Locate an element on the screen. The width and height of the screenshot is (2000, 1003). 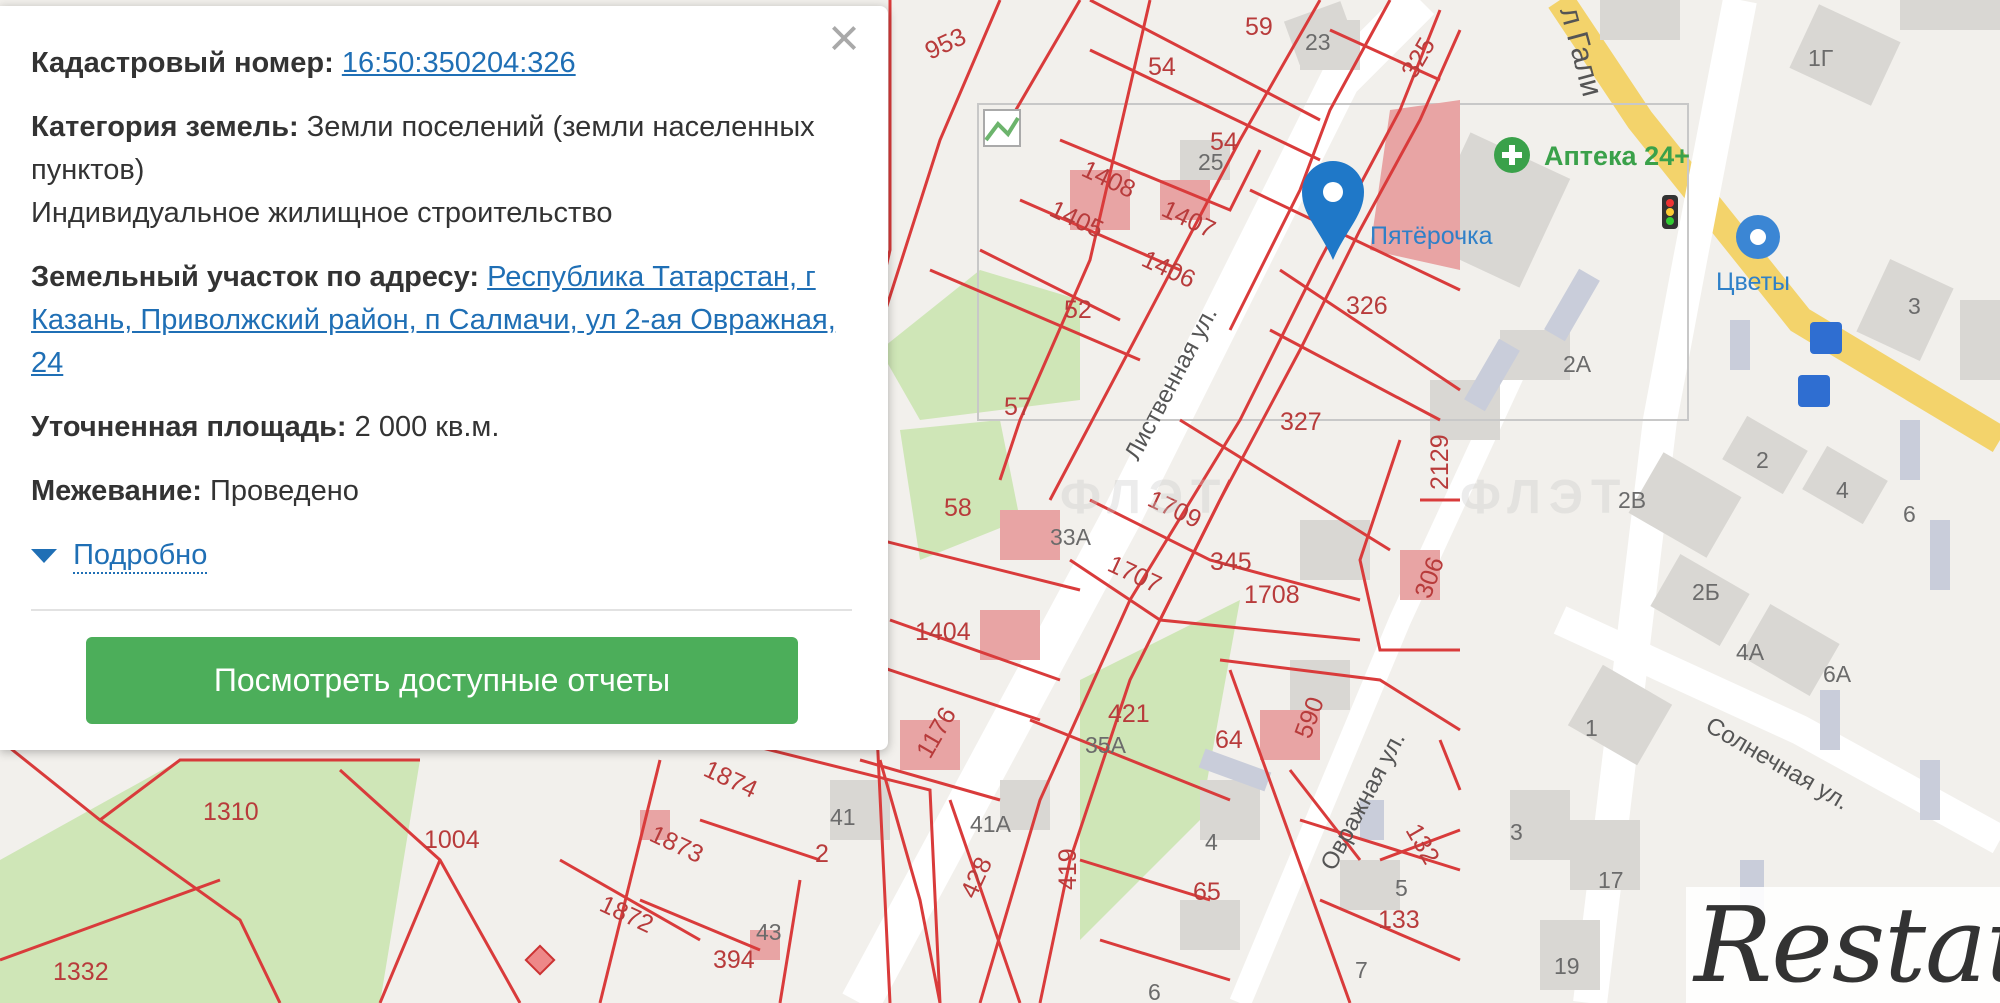
area-row: Уточненная площадь: 2 000 кв.м. is located at coordinates (436, 427).